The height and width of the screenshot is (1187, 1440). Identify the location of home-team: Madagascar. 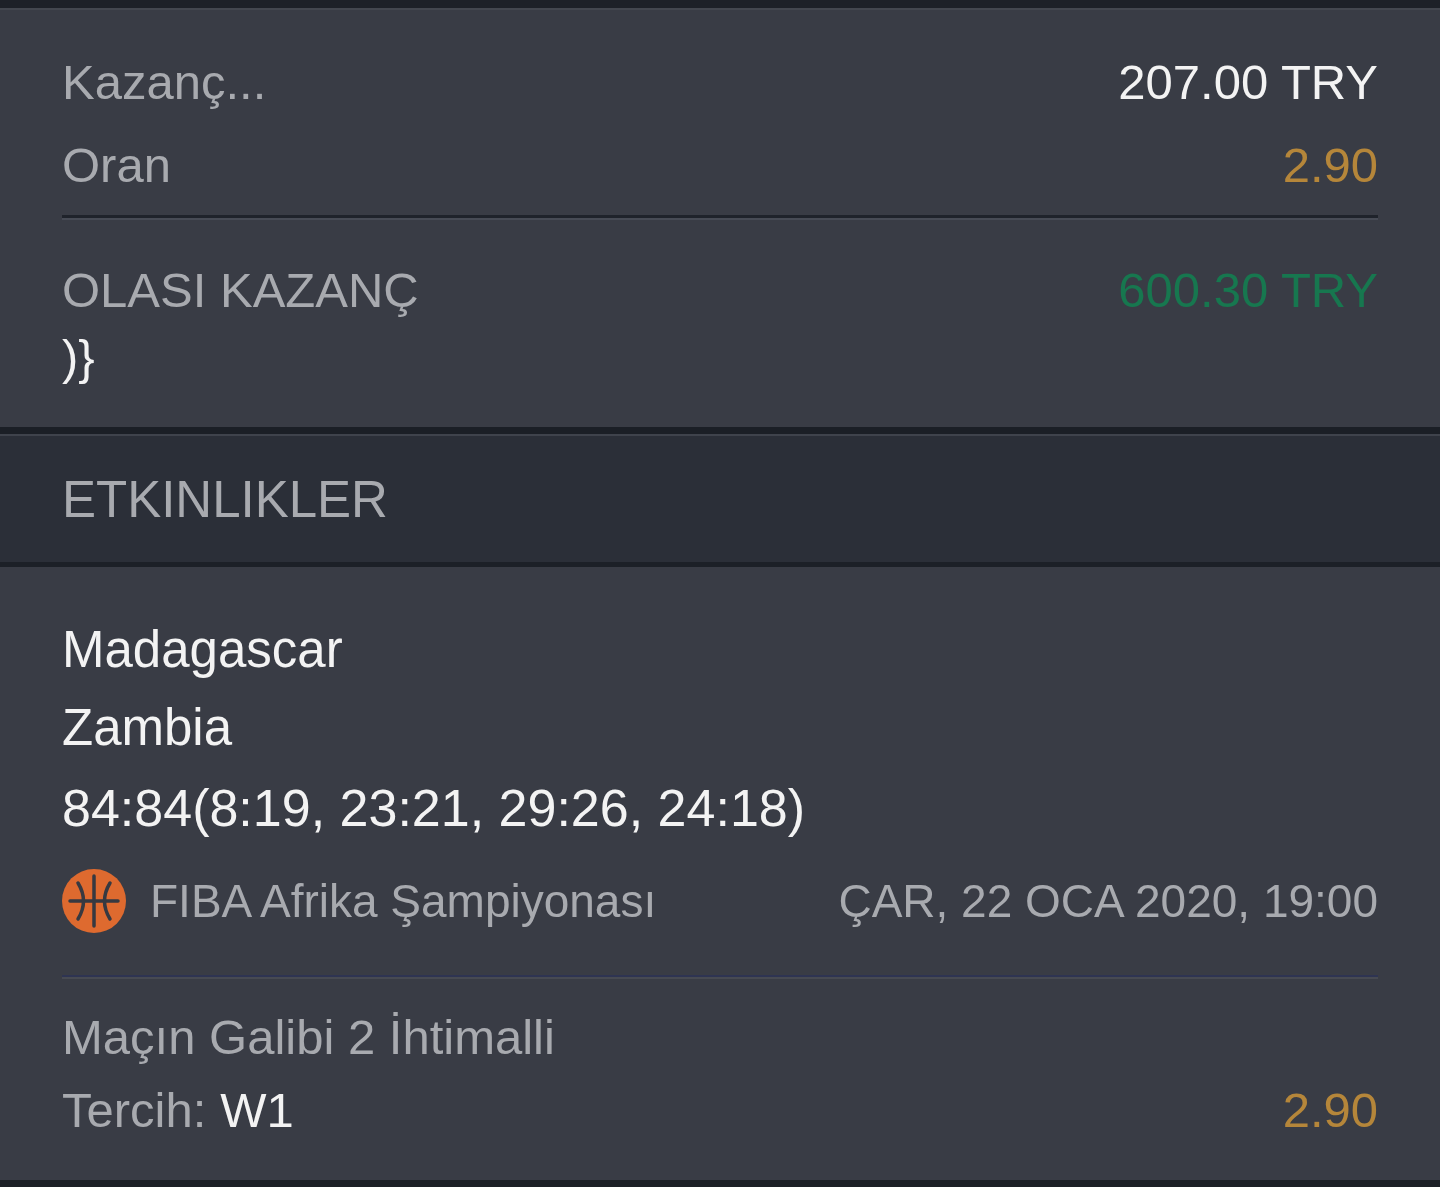
(202, 650).